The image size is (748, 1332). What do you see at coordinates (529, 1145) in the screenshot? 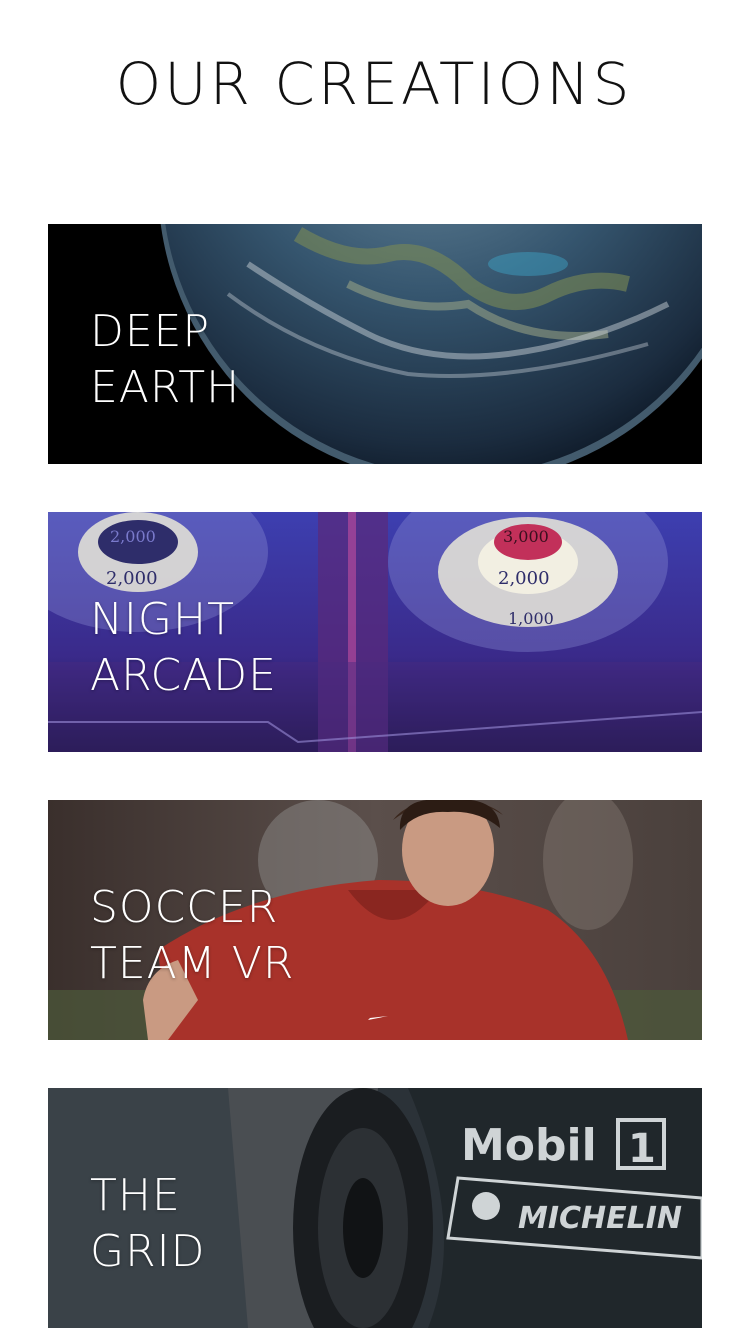
I see `photo-brand-text: Mobil` at bounding box center [529, 1145].